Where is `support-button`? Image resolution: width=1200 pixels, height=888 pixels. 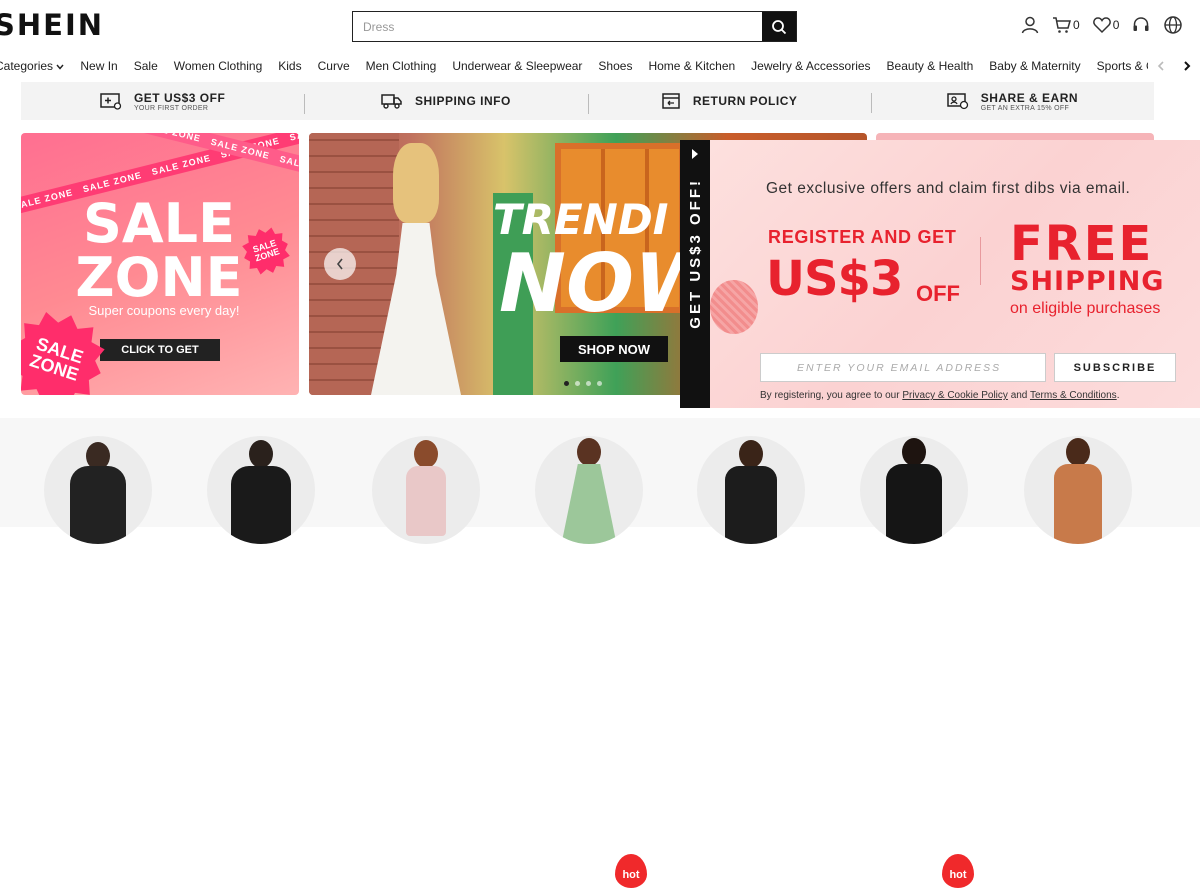
support-button is located at coordinates (1141, 25).